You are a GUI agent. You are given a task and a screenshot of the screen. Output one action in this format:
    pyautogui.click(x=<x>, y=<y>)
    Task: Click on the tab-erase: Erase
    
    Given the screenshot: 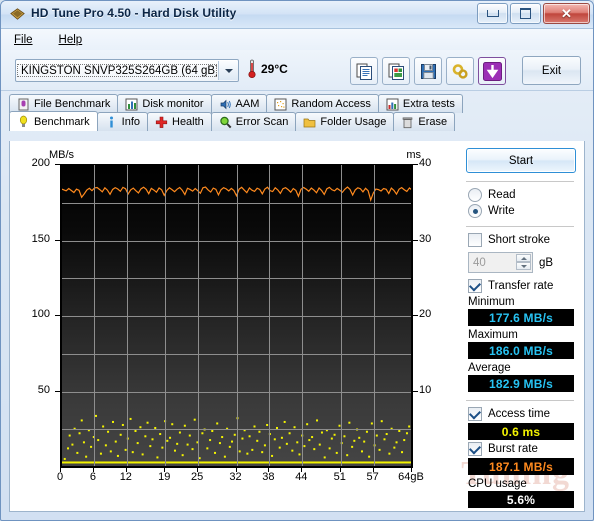 What is the action you would take?
    pyautogui.click(x=424, y=121)
    